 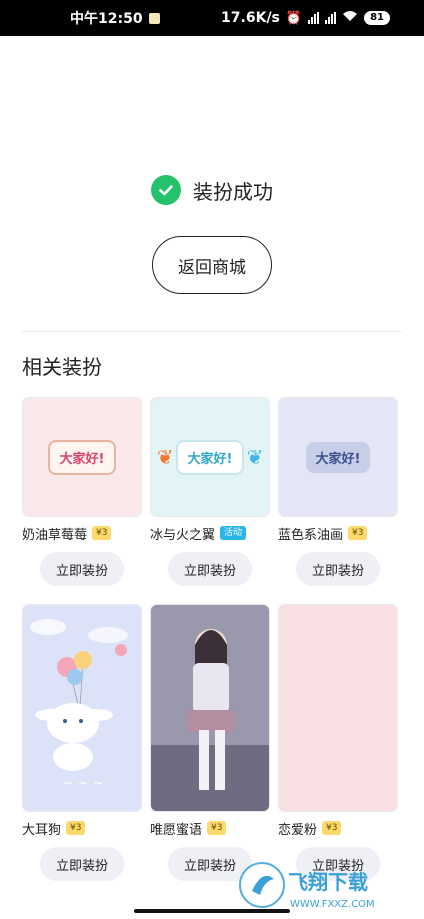 What do you see at coordinates (233, 533) in the screenshot?
I see `event-badge: 活动` at bounding box center [233, 533].